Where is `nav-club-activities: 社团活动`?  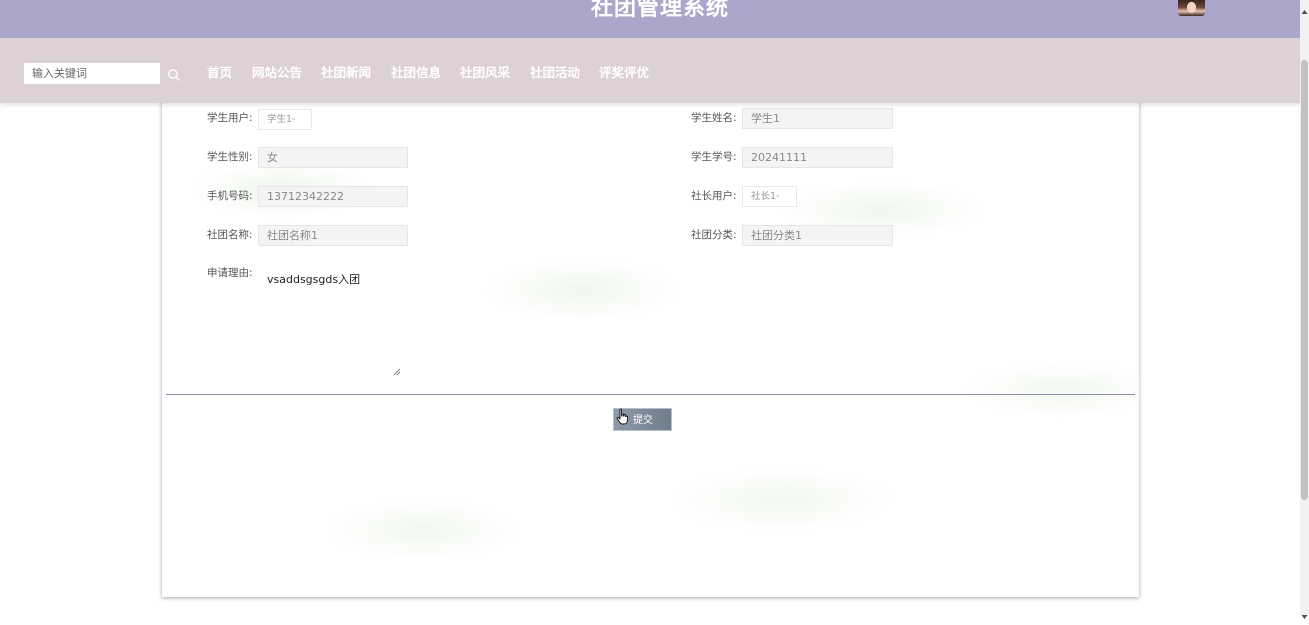
nav-club-activities: 社团活动 is located at coordinates (555, 73).